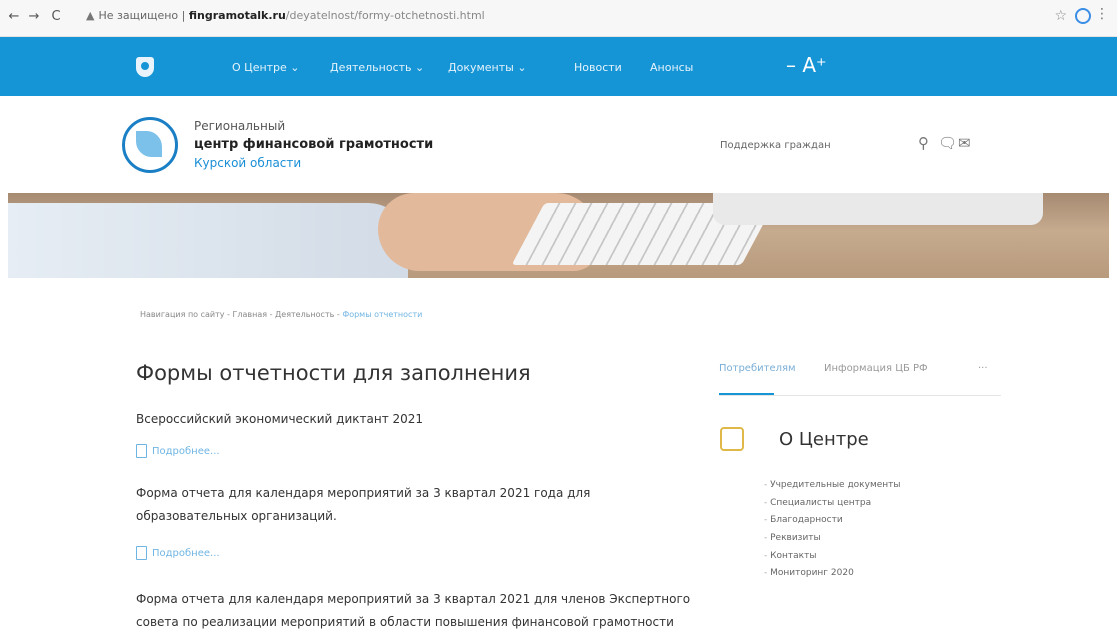 Image resolution: width=1117 pixels, height=636 pixels. Describe the element at coordinates (382, 314) in the screenshot. I see `breadcrumb-current: Формы отчетности` at that location.